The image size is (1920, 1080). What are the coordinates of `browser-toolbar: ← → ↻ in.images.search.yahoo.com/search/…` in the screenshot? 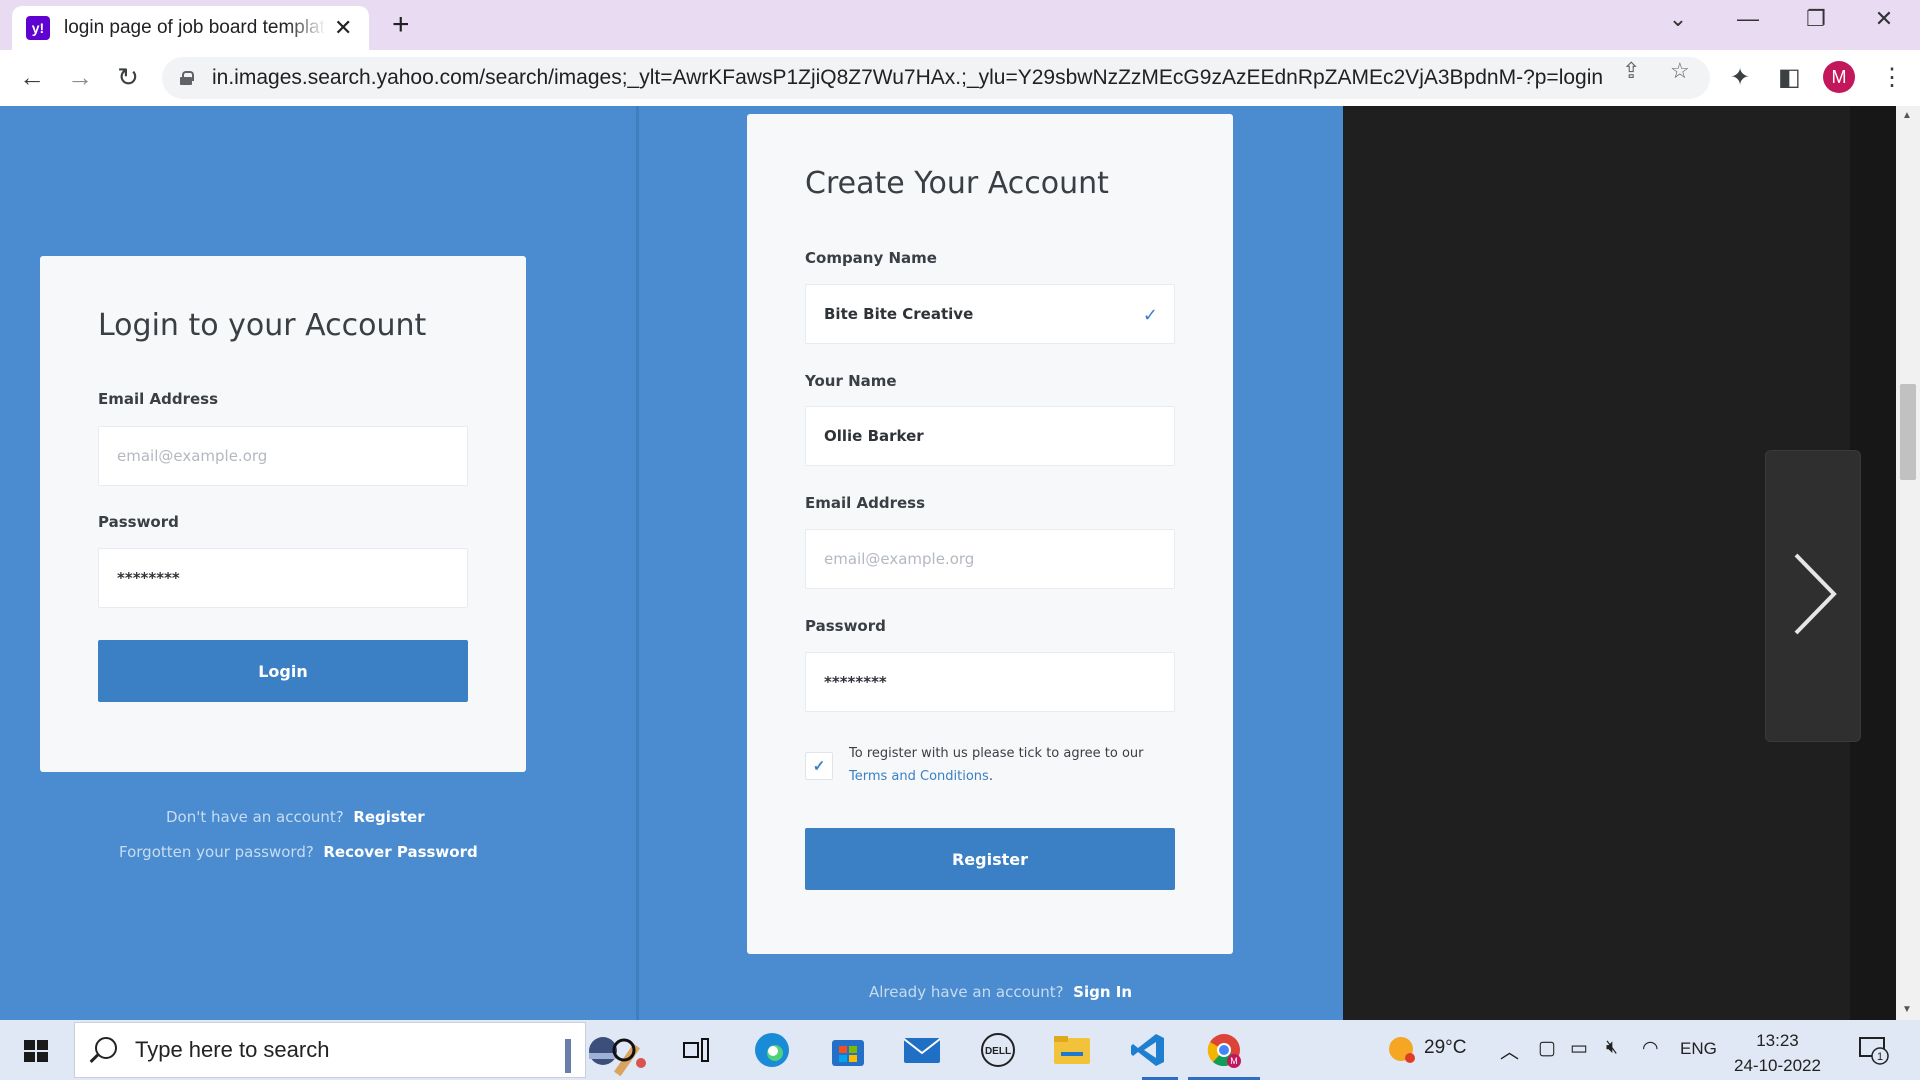 It's located at (960, 78).